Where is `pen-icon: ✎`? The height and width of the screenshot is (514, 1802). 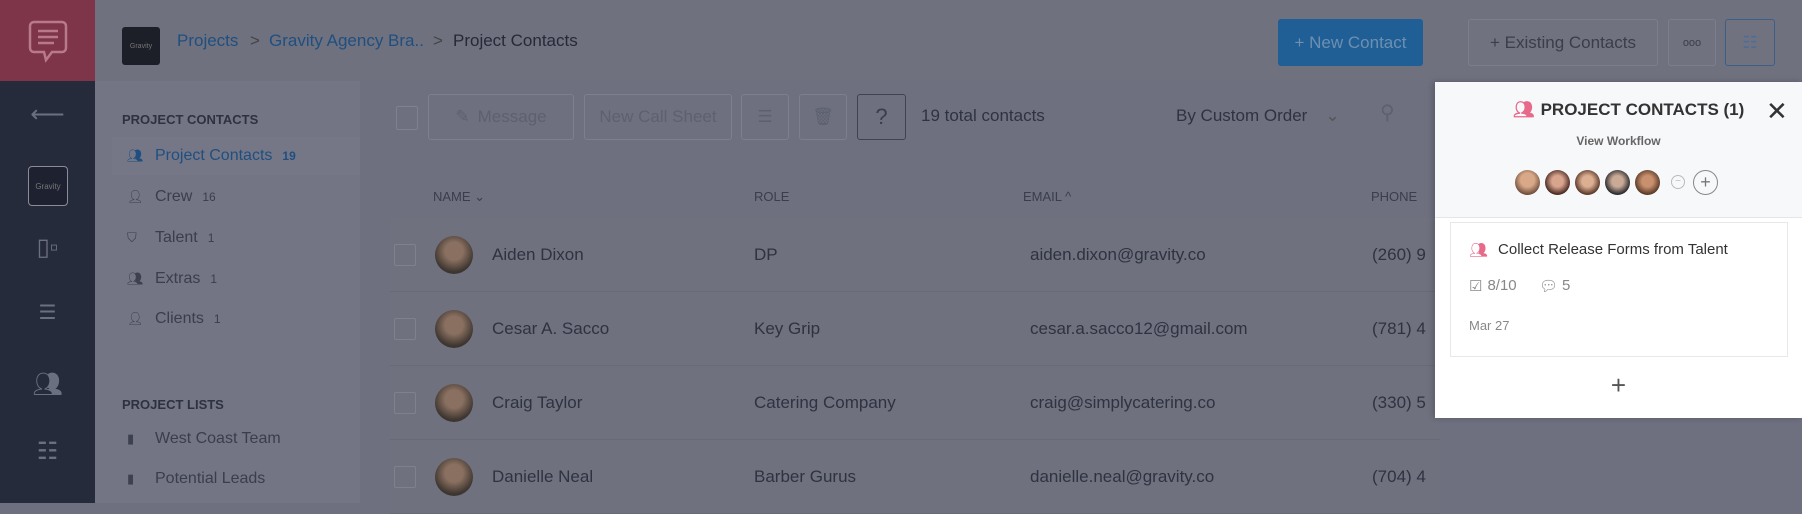
pen-icon: ✎ is located at coordinates (462, 116).